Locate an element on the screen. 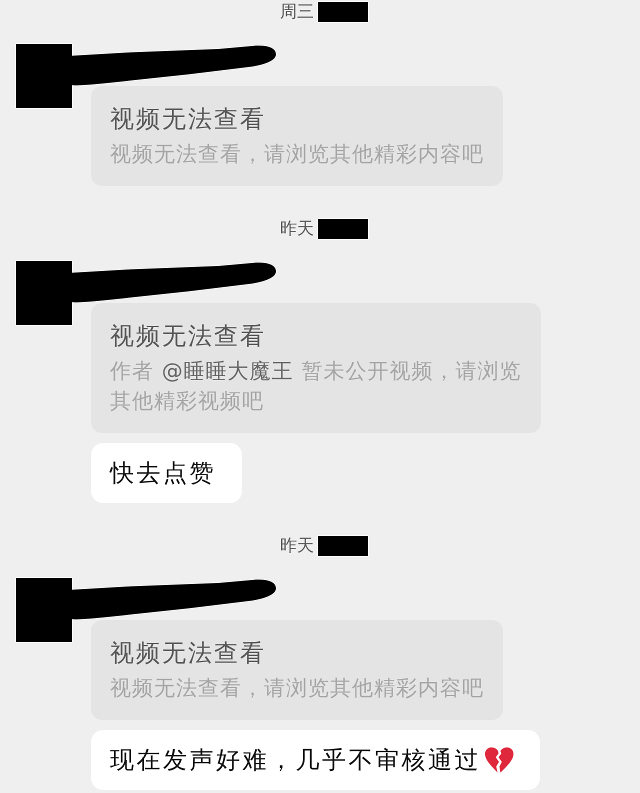 The width and height of the screenshot is (640, 793). video-card: 视频无法查看 作者 @睡睡大魔王 暂未公开视频，请浏览其他精彩视频吧 is located at coordinates (316, 368).